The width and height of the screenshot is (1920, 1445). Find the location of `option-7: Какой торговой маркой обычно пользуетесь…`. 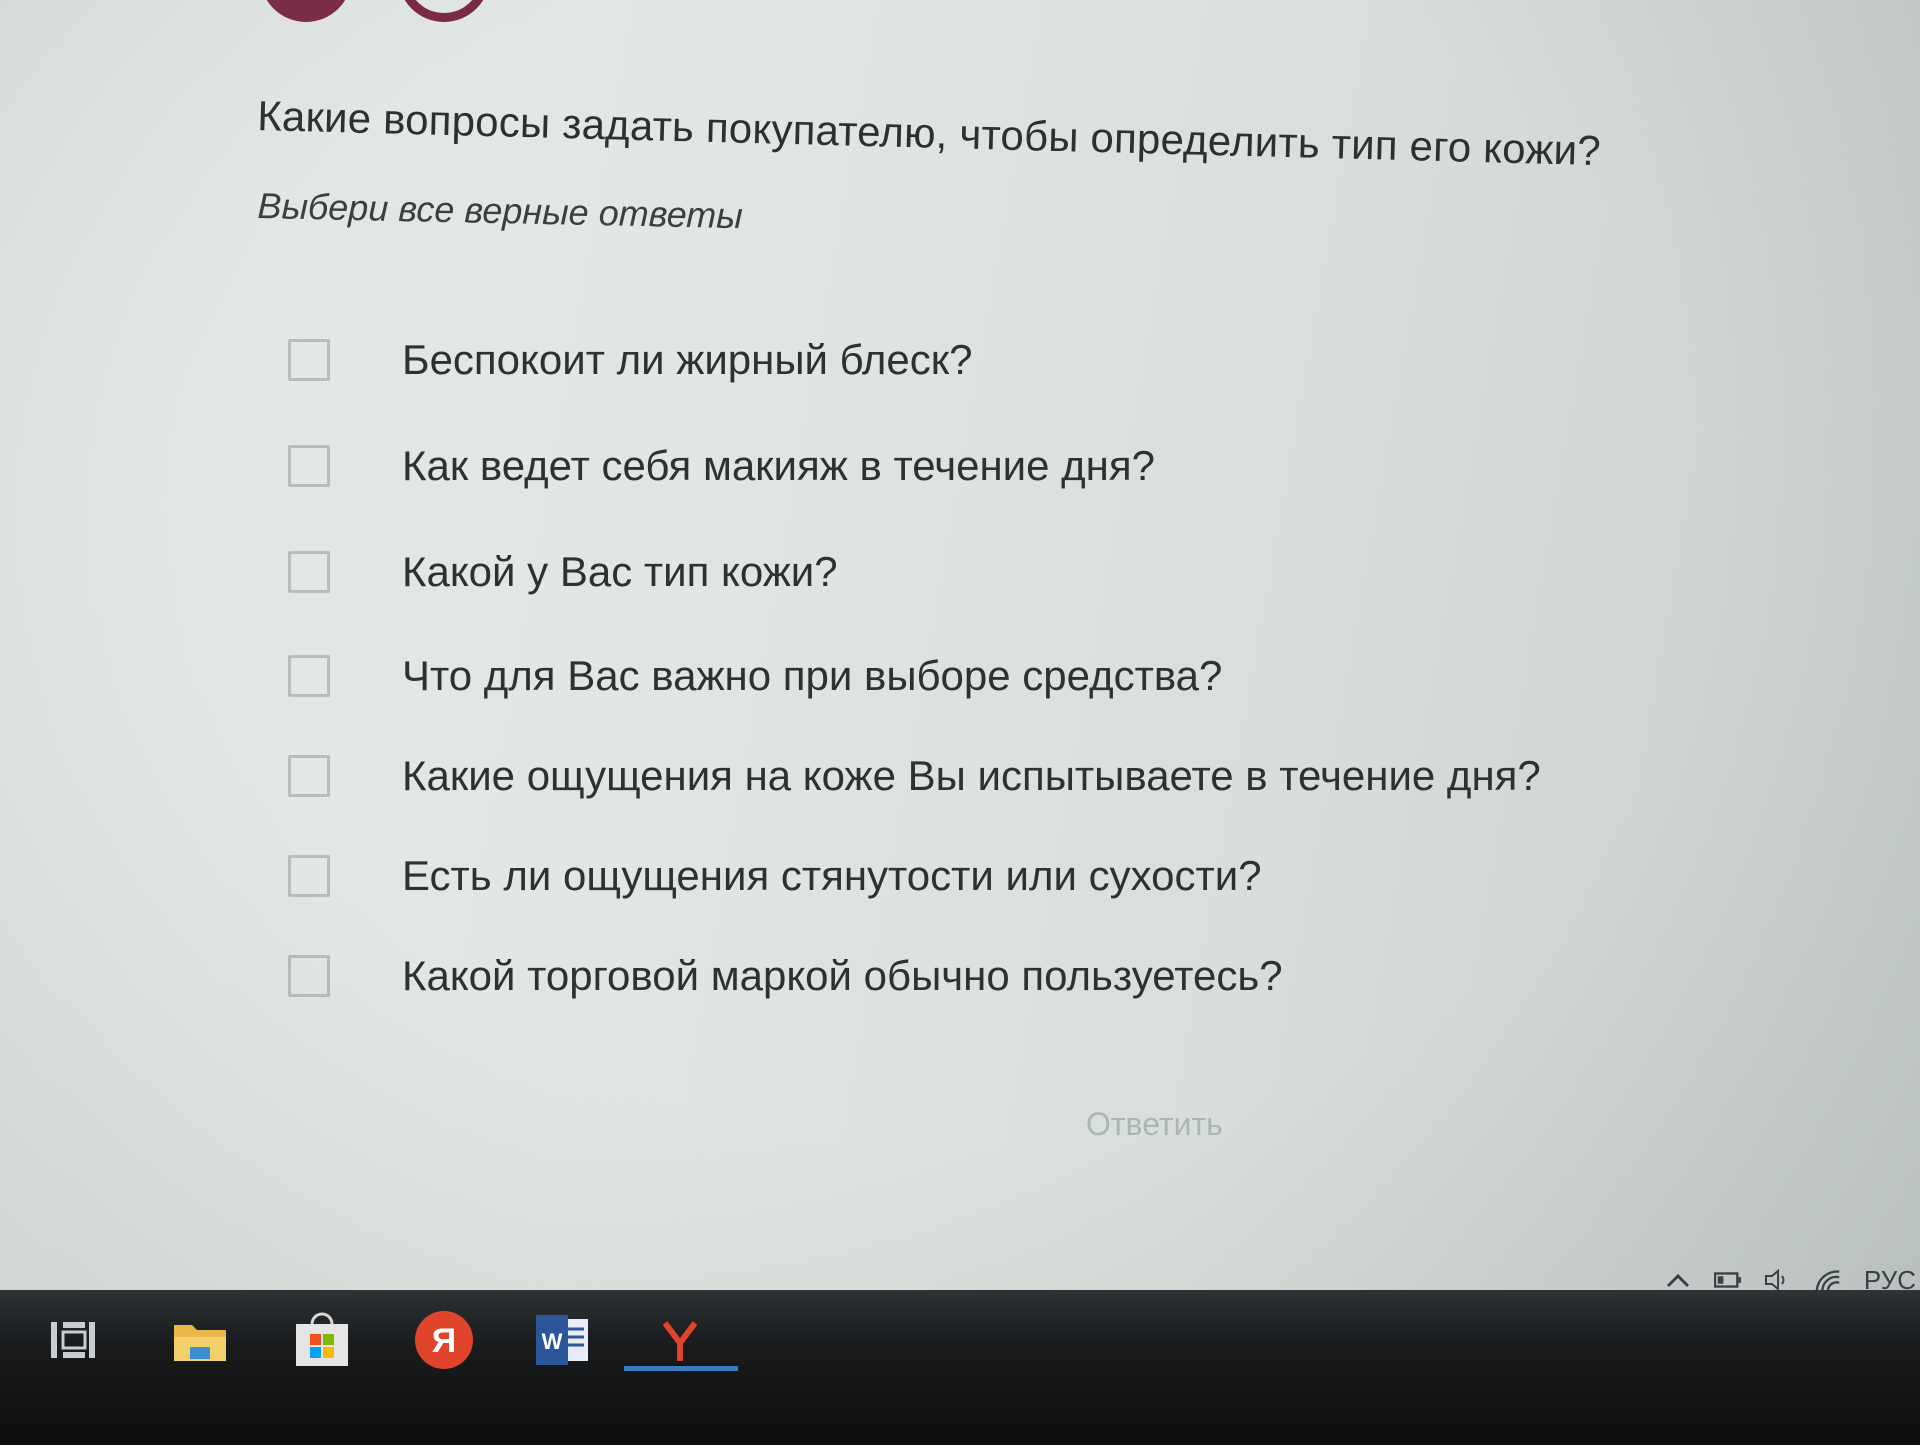

option-7: Какой торговой маркой обычно пользуетесь… is located at coordinates (988, 976).